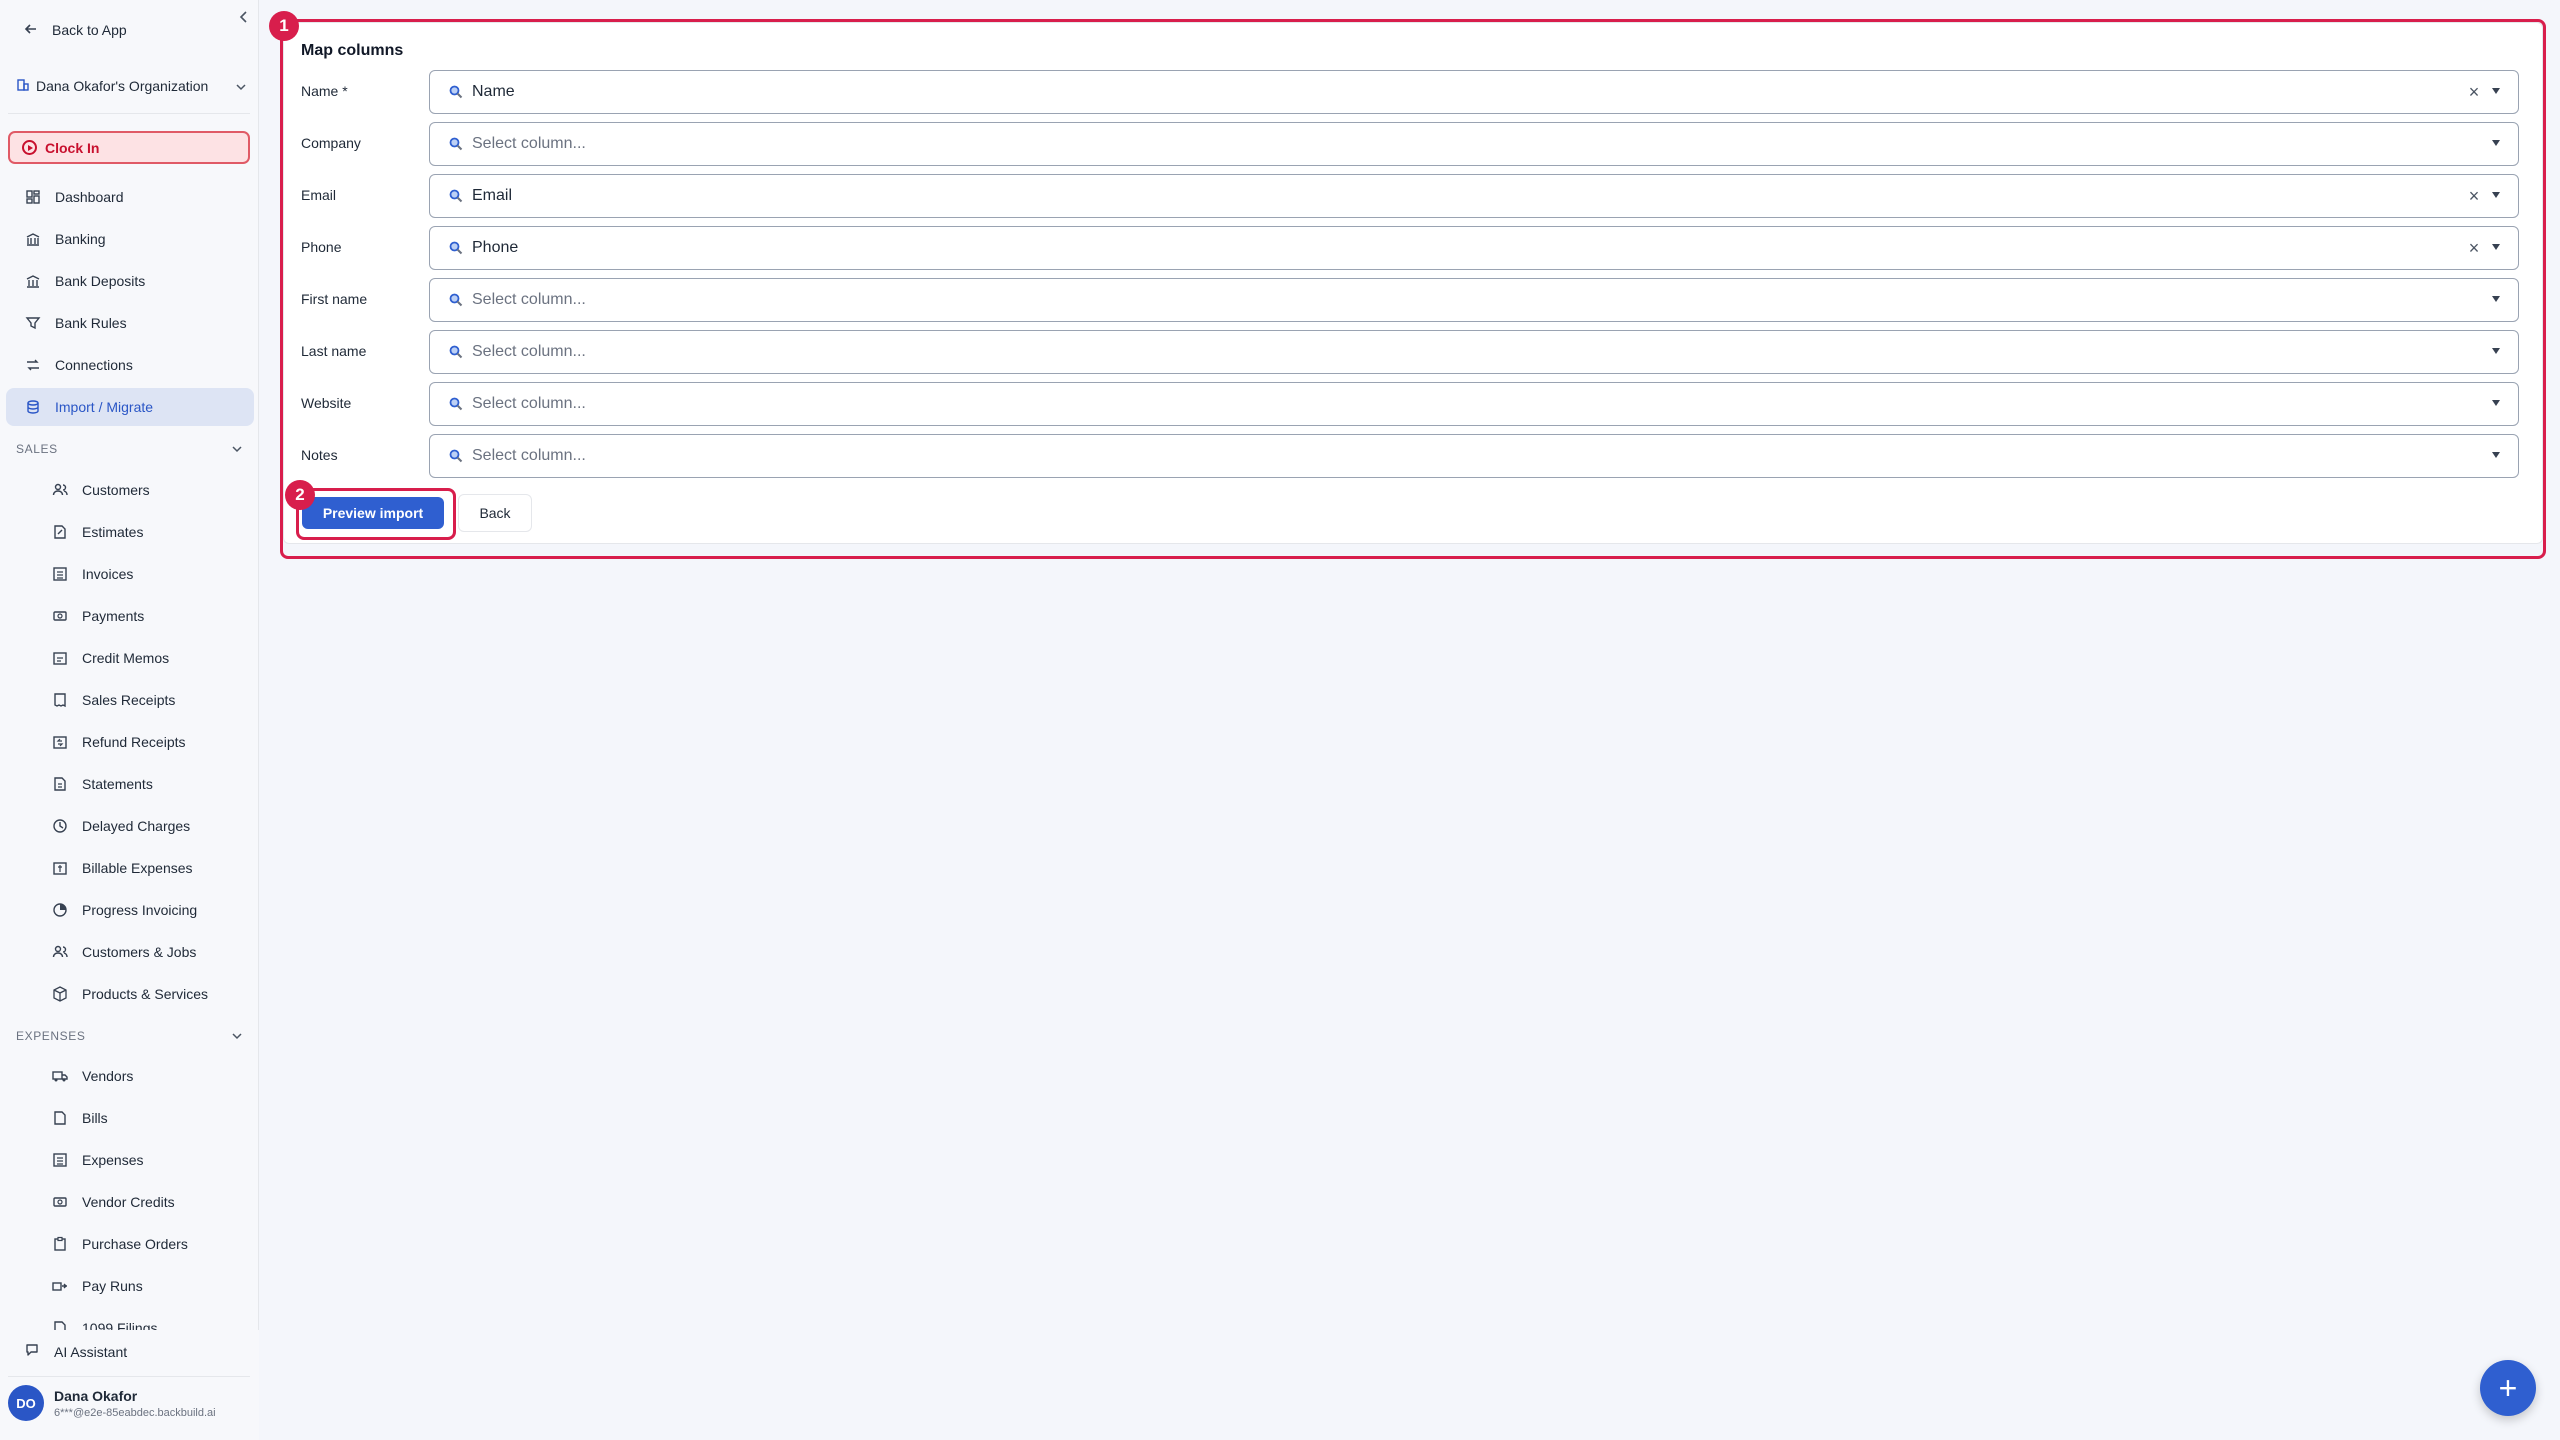 The width and height of the screenshot is (2560, 1440). Describe the element at coordinates (32, 1351) in the screenshot. I see `chat-icon` at that location.